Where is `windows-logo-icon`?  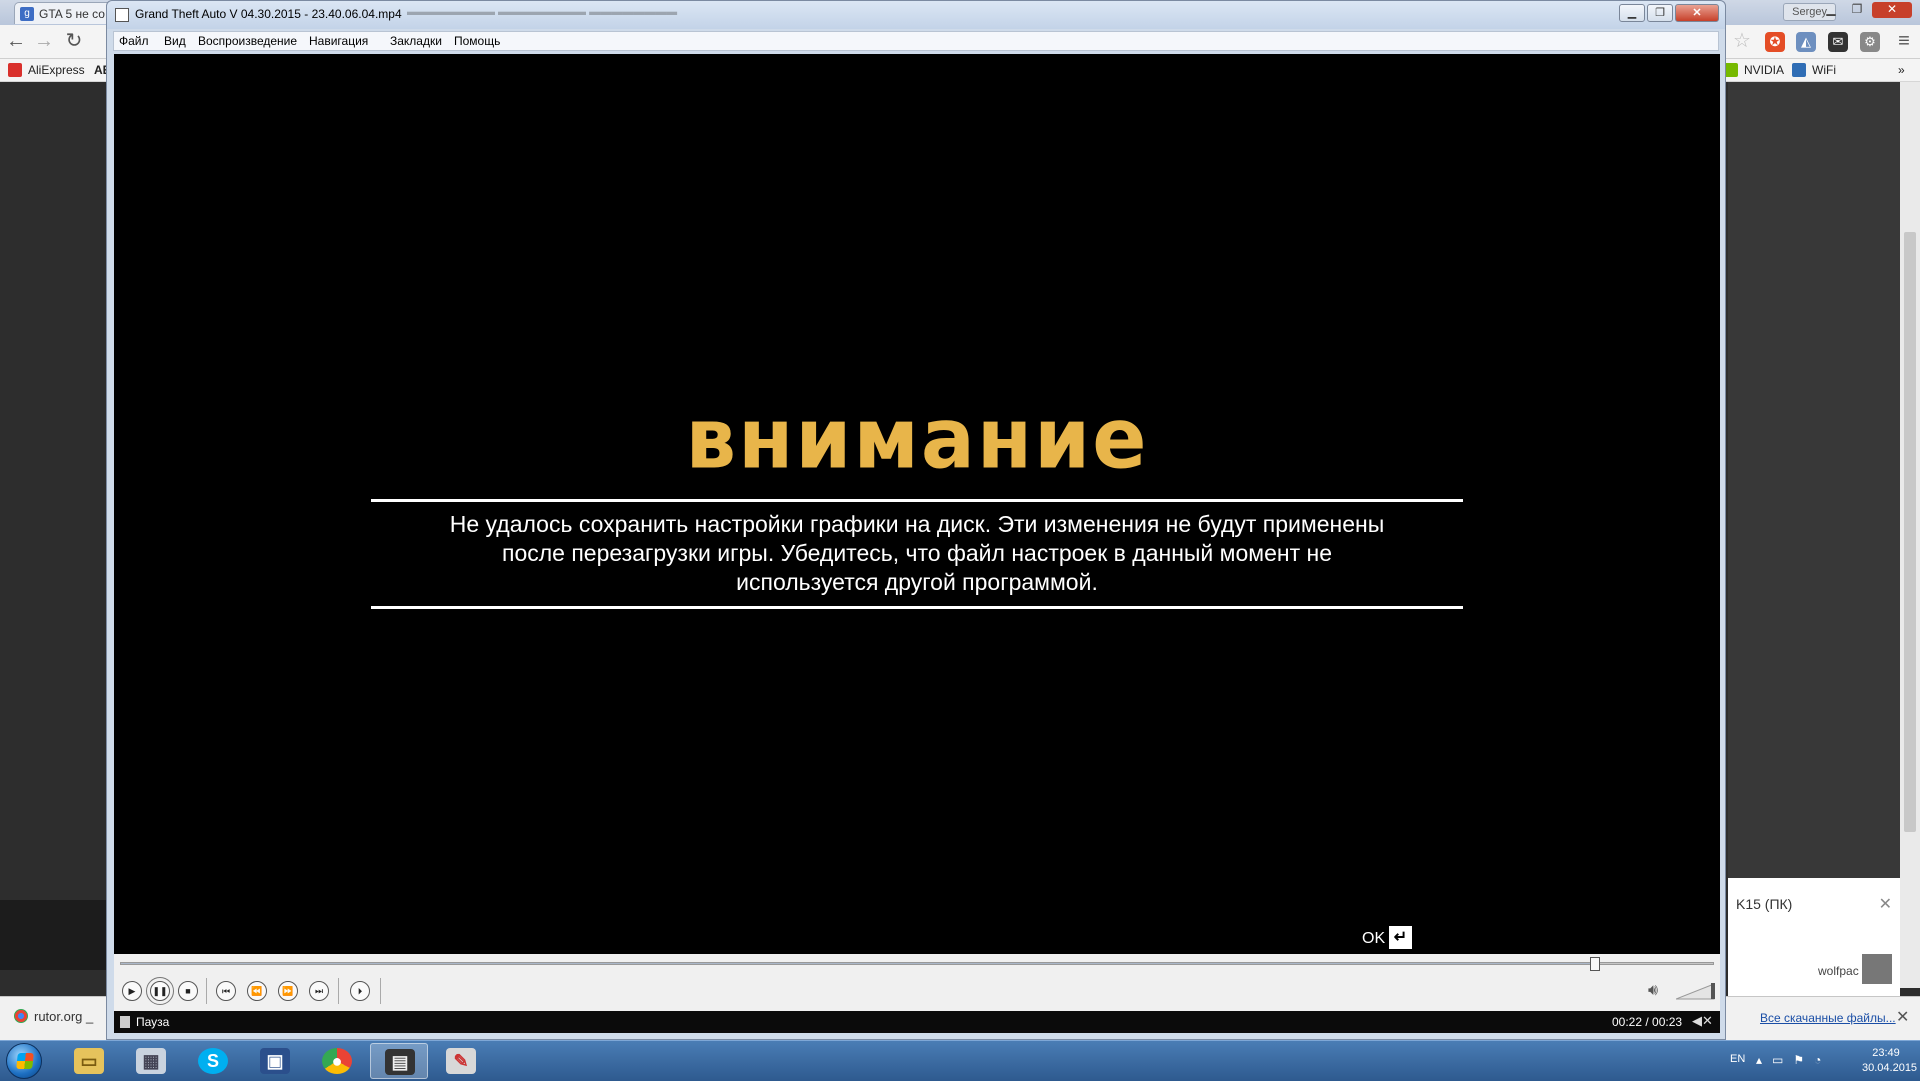 windows-logo-icon is located at coordinates (25, 1061).